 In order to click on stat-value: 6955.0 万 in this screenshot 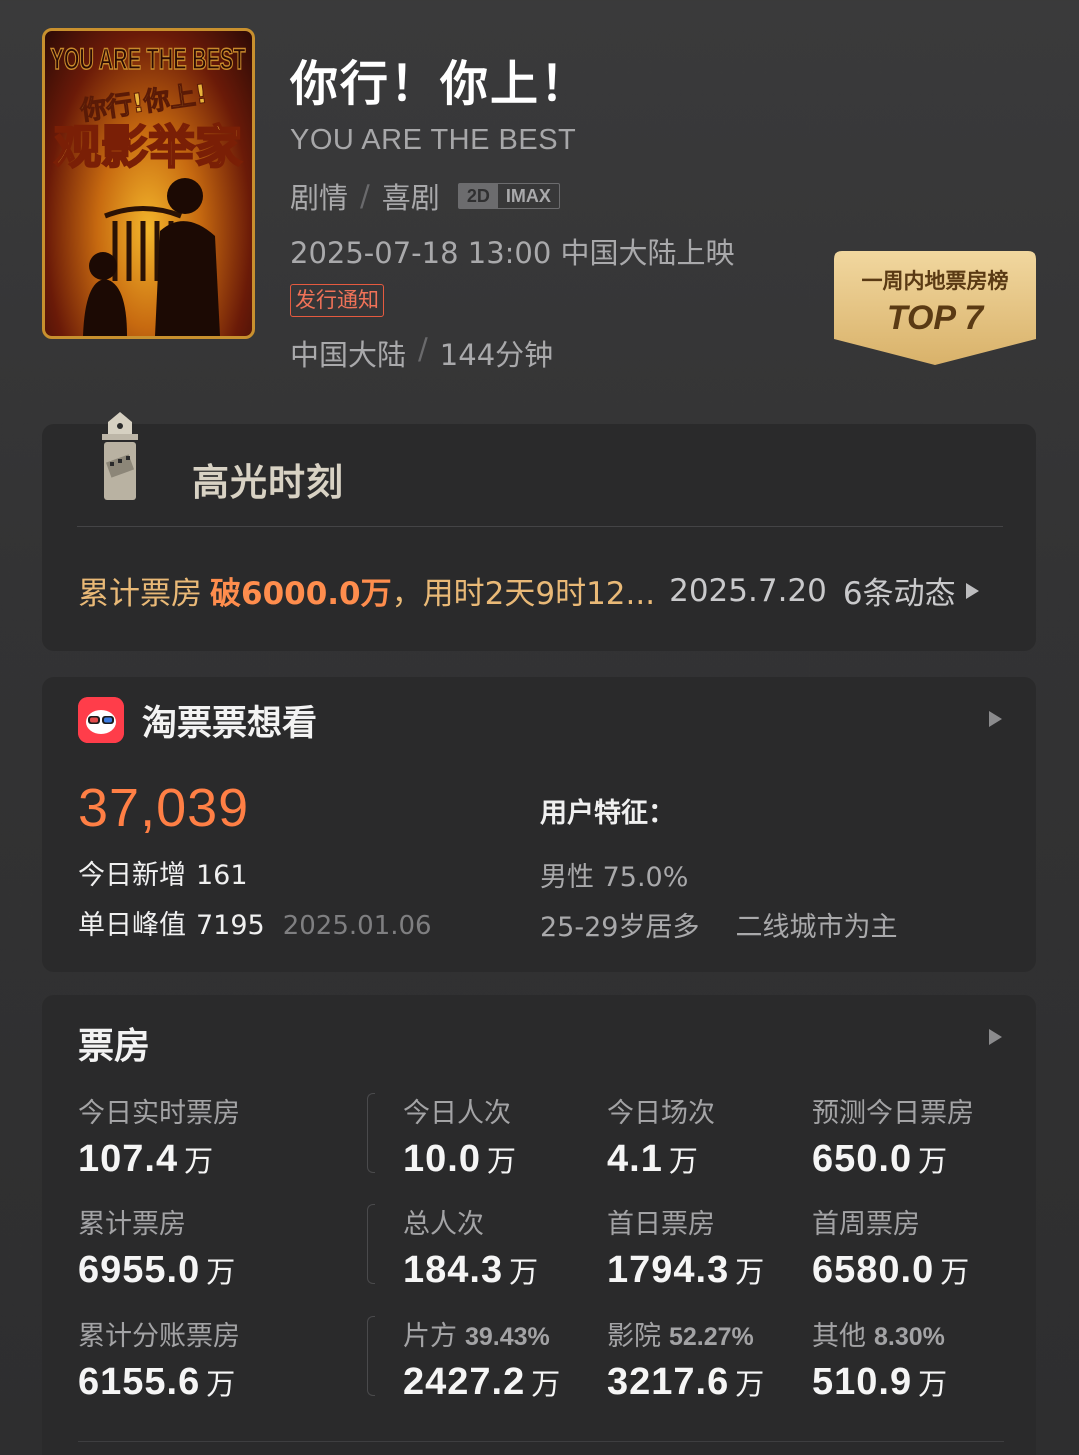, I will do `click(157, 1270)`.